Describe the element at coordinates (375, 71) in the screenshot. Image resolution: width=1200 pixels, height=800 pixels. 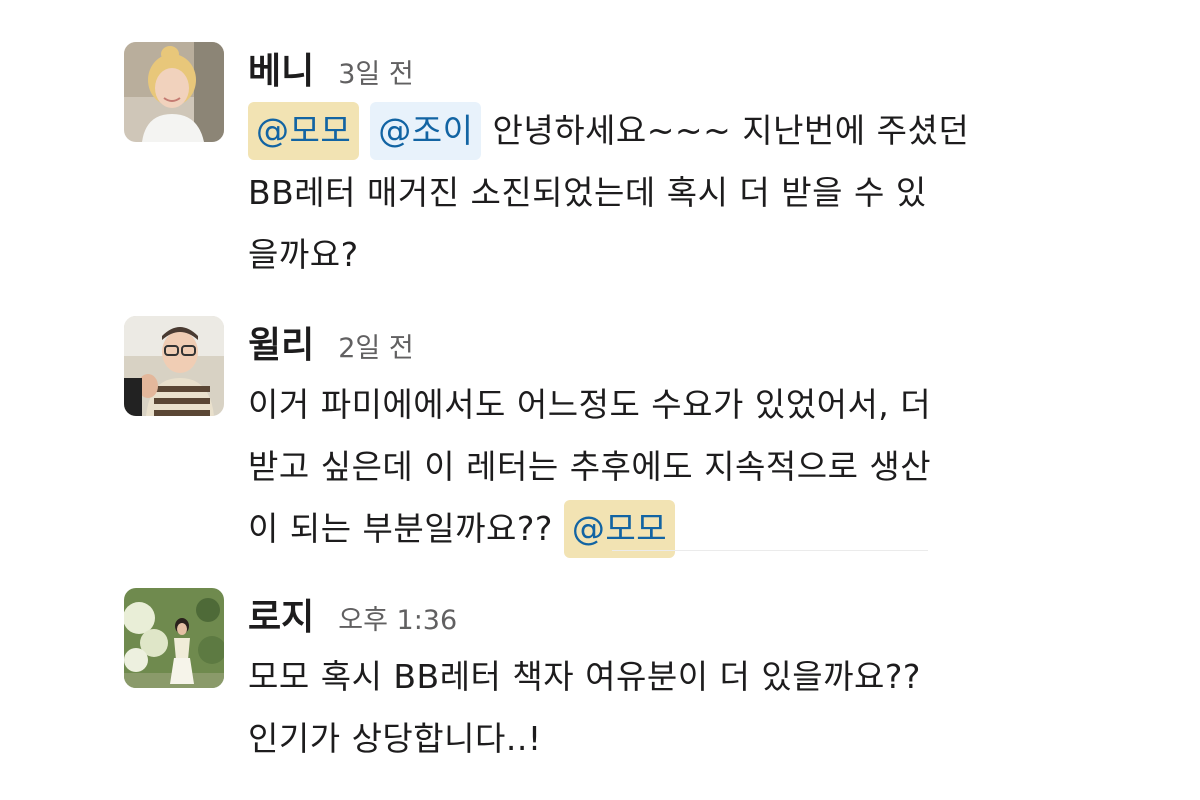
I see `message-timestamp: 3일 전` at that location.